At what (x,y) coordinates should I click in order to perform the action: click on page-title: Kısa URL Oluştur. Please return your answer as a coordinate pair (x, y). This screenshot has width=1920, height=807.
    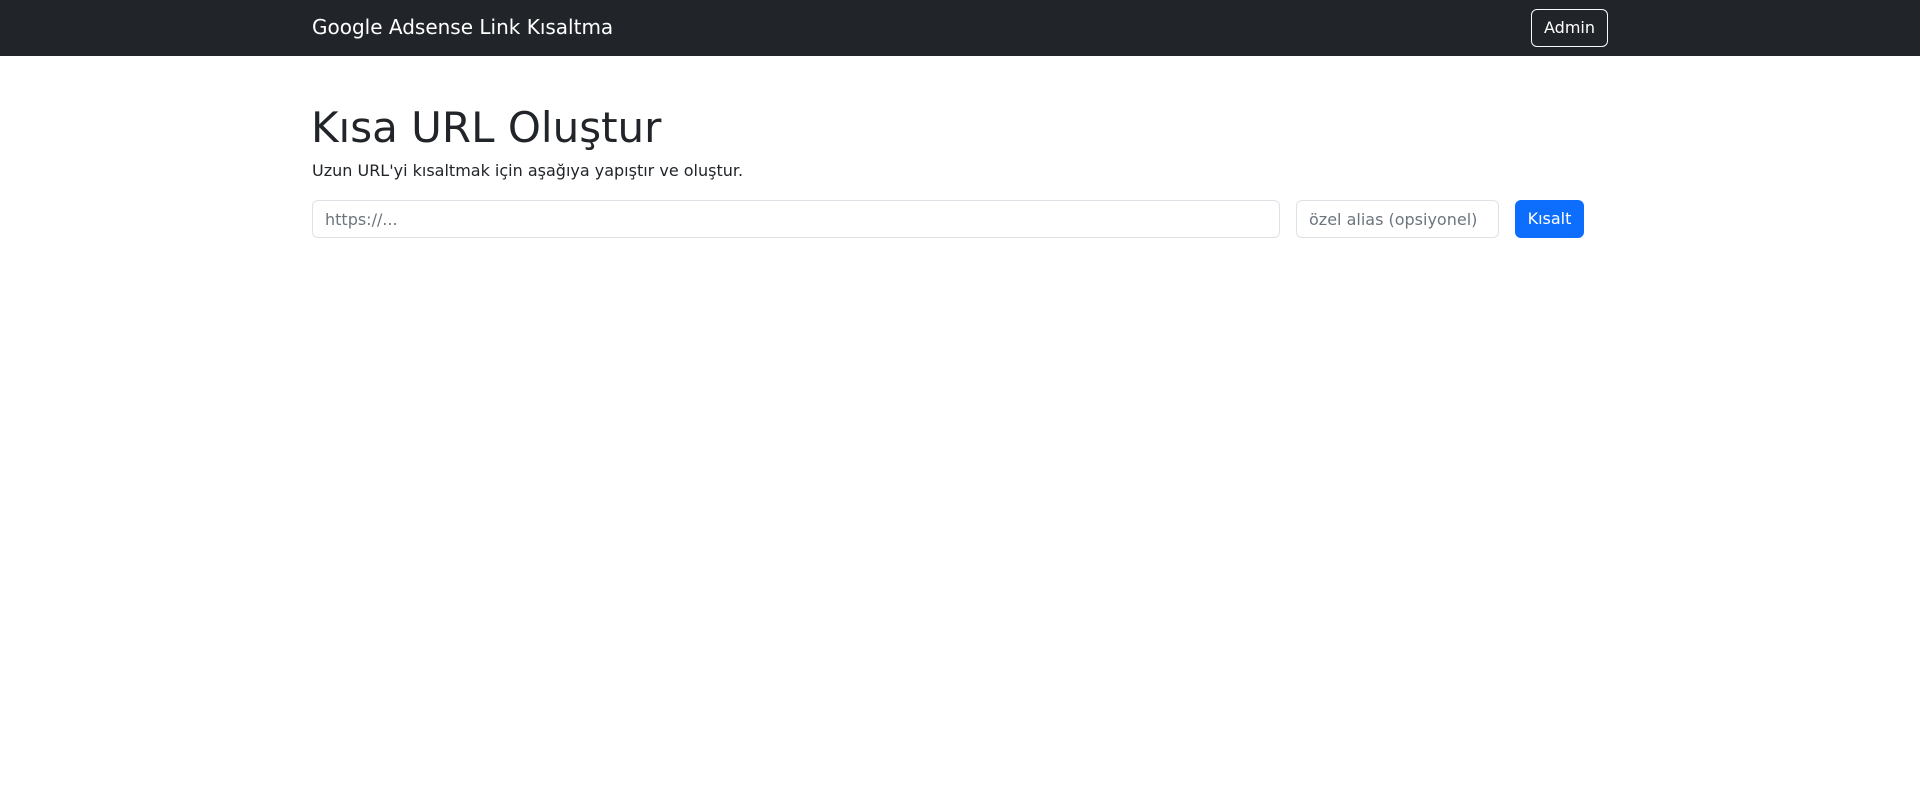
    Looking at the image, I should click on (486, 127).